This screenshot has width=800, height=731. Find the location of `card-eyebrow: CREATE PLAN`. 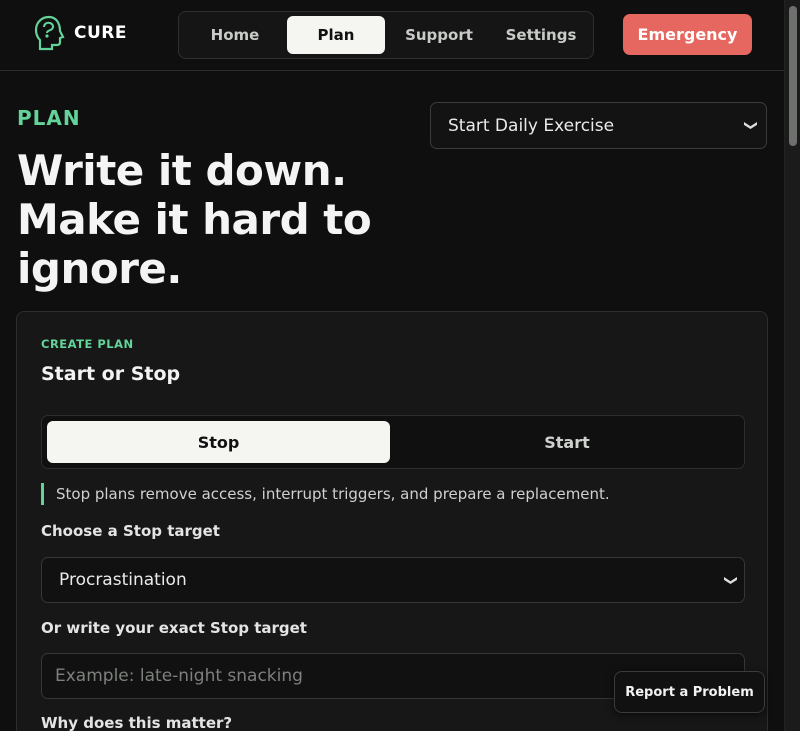

card-eyebrow: CREATE PLAN is located at coordinates (87, 344).